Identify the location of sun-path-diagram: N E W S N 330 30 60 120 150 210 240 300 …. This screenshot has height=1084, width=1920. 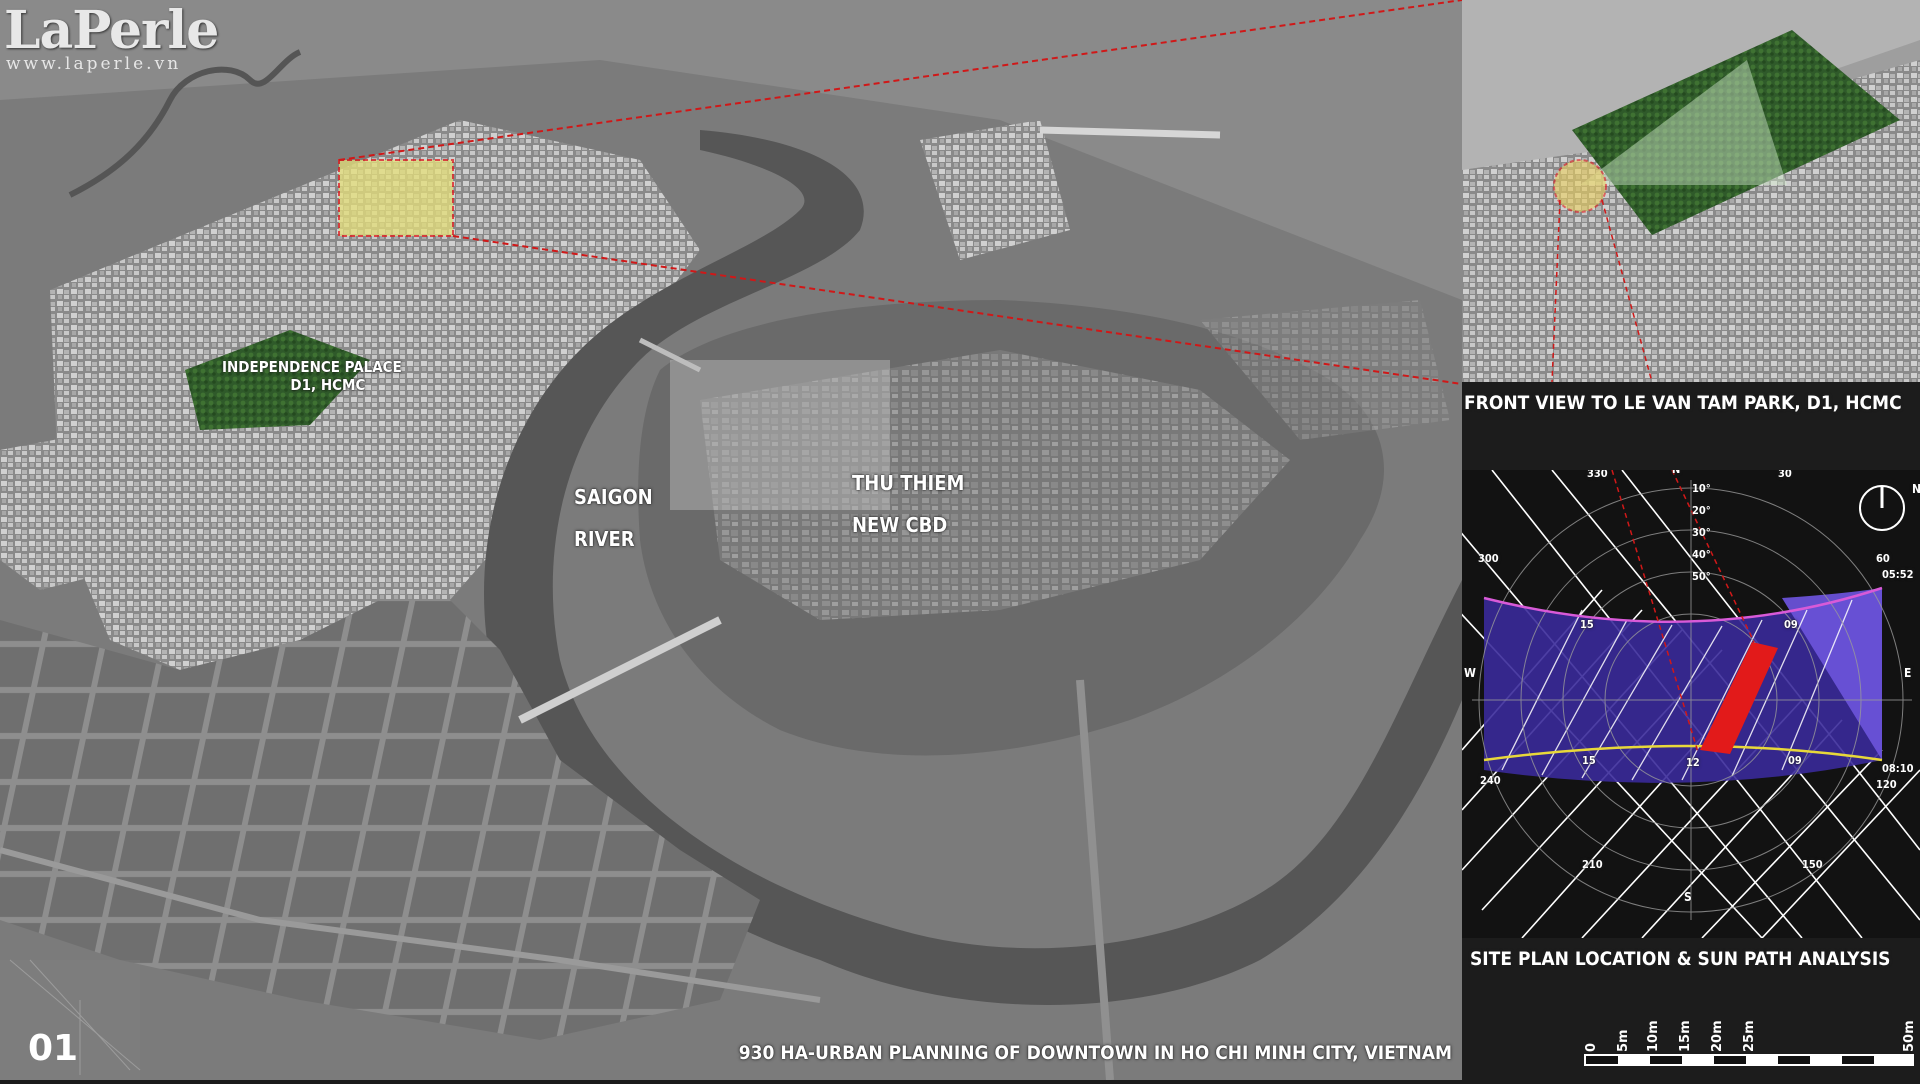
(1691, 704).